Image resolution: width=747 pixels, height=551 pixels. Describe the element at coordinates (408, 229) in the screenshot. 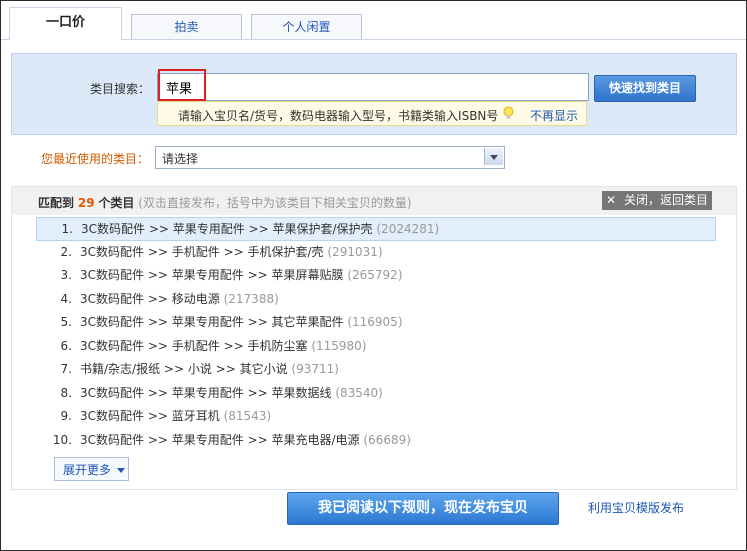

I see `list-item-count: (2024281)` at that location.